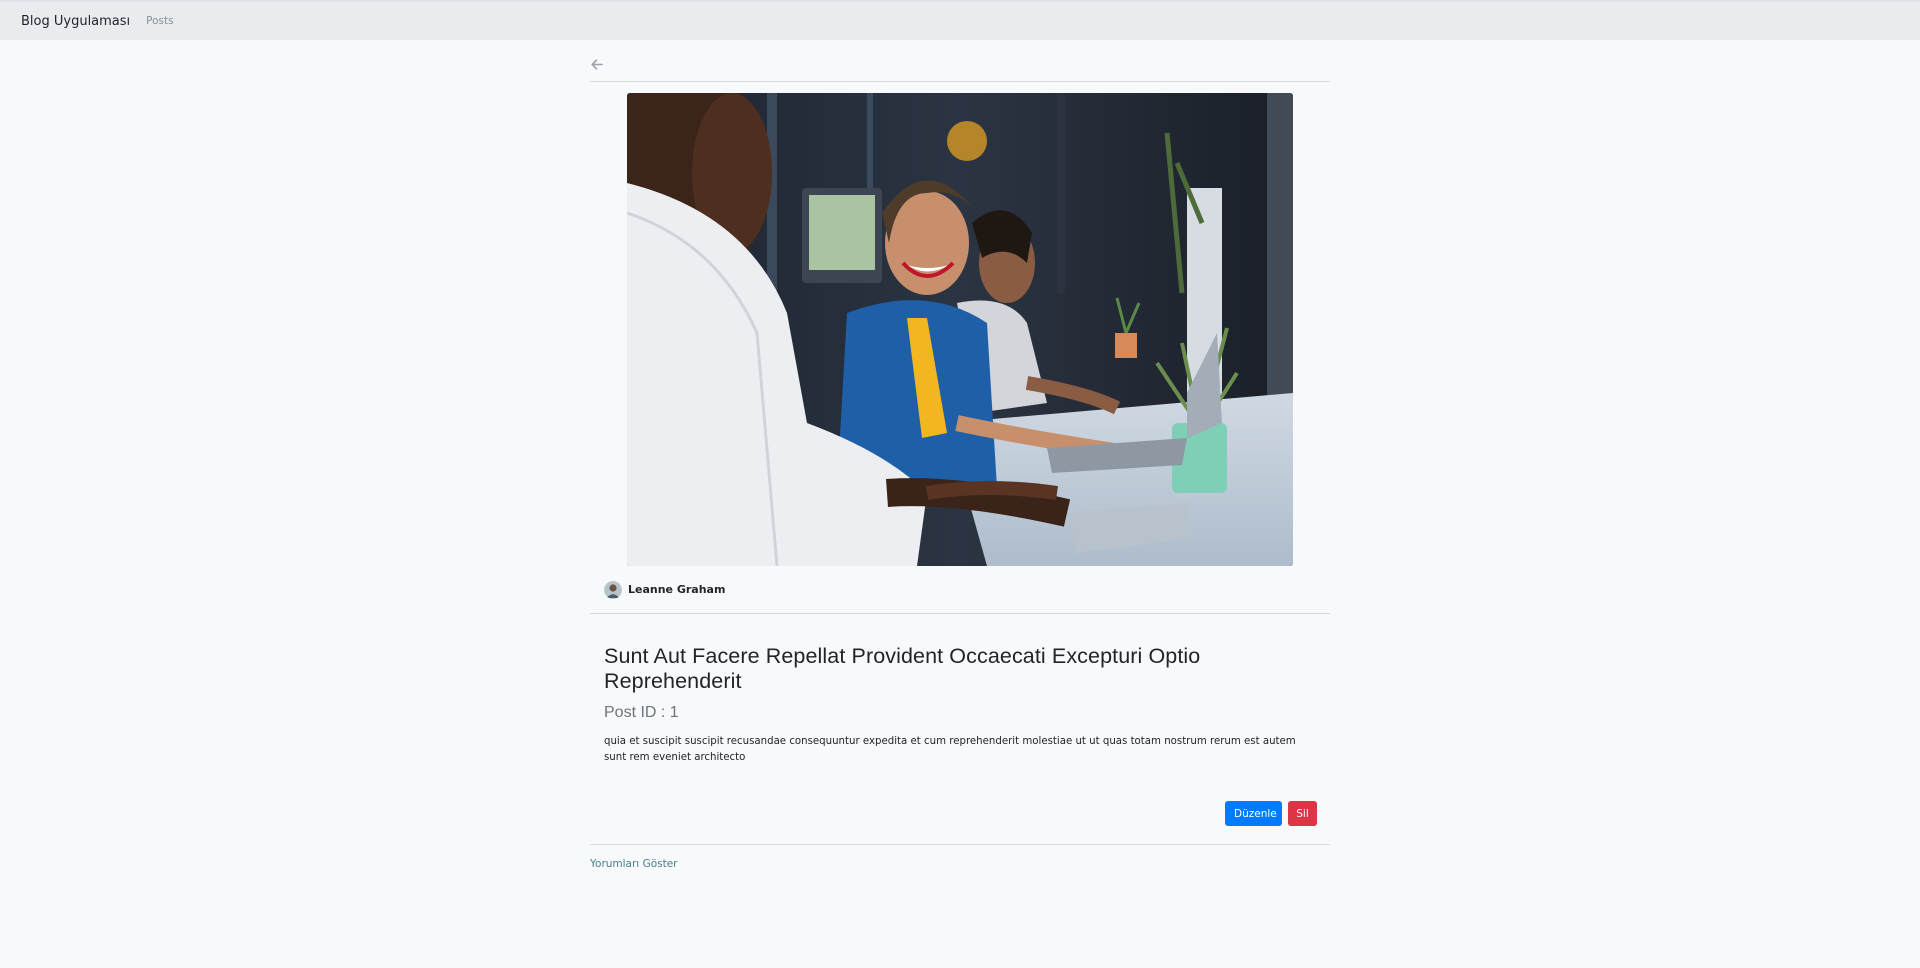 The image size is (1920, 968). Describe the element at coordinates (159, 21) in the screenshot. I see `nav-link-posts: Posts` at that location.